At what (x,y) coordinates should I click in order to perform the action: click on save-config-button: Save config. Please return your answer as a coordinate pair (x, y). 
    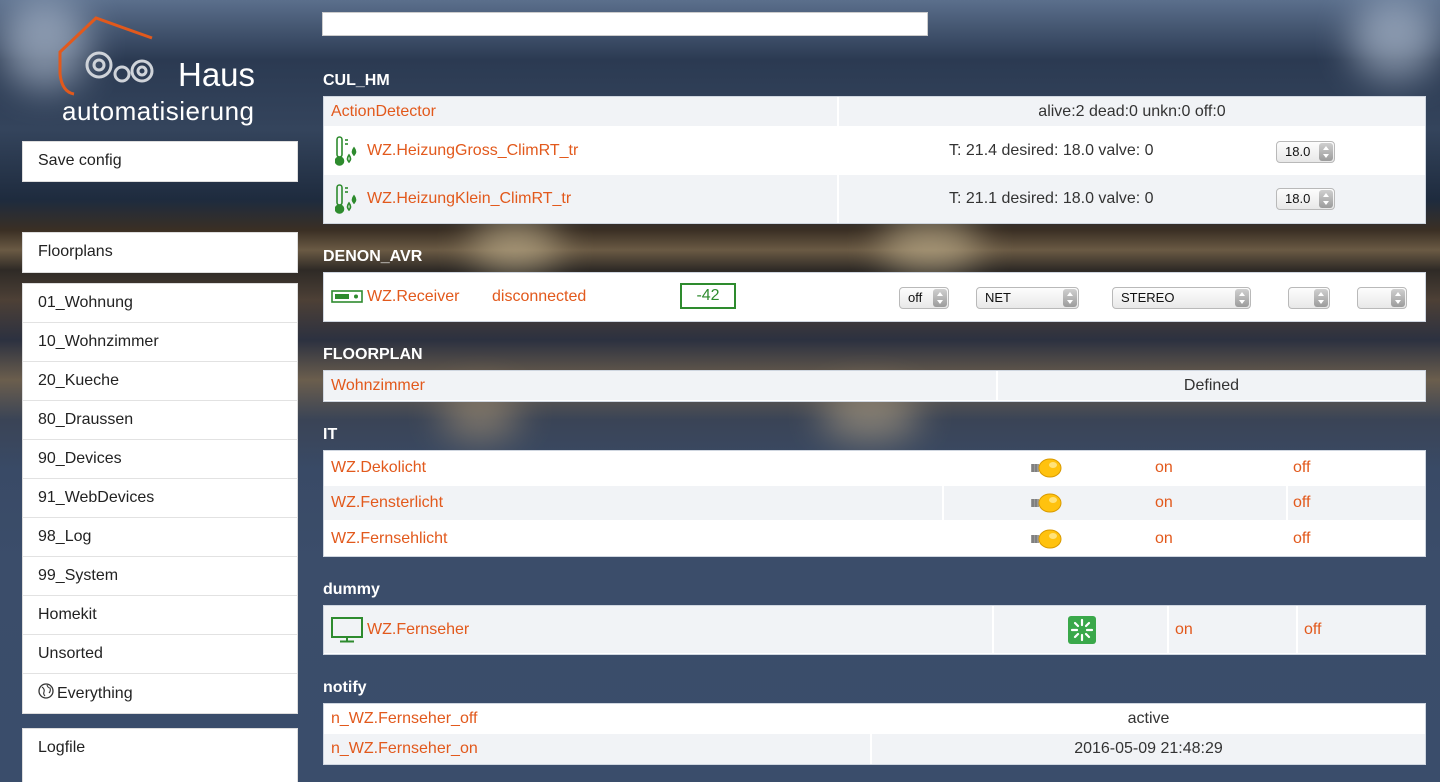
    Looking at the image, I should click on (160, 161).